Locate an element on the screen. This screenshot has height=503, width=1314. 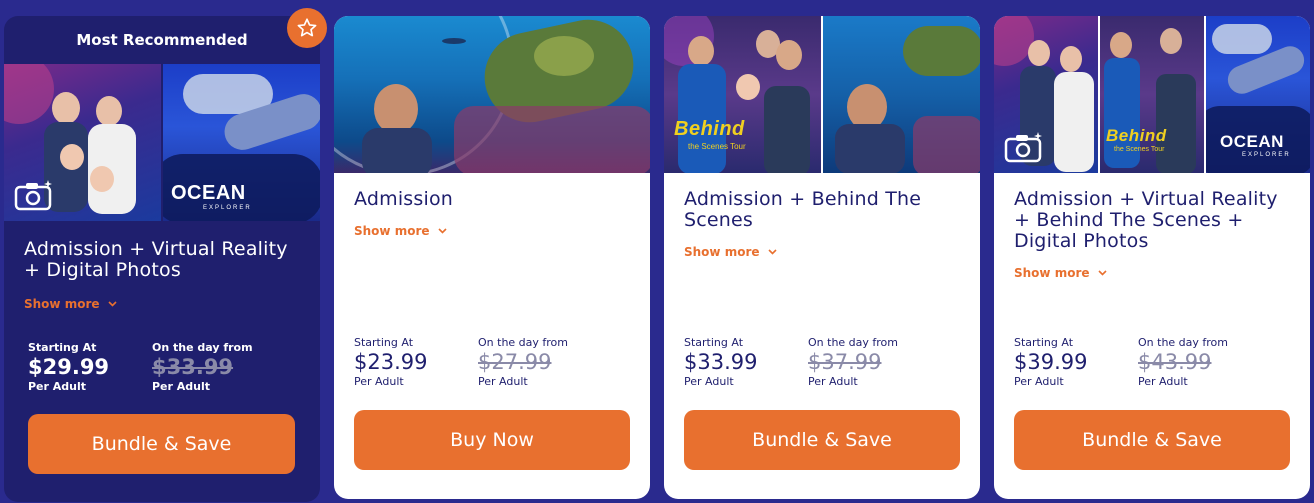
on-the-day-price: On the day from $27.99 Per Adult is located at coordinates (523, 362).